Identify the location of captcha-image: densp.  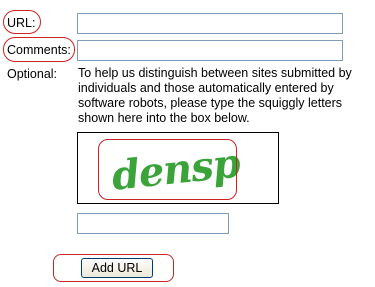
(178, 168).